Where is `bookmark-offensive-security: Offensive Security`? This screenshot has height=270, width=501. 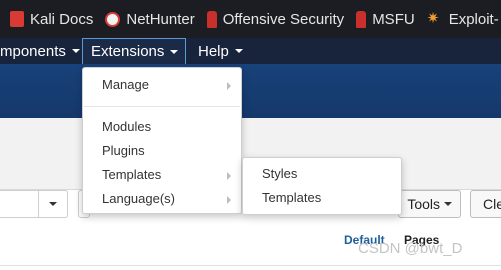 bookmark-offensive-security: Offensive Security is located at coordinates (275, 19).